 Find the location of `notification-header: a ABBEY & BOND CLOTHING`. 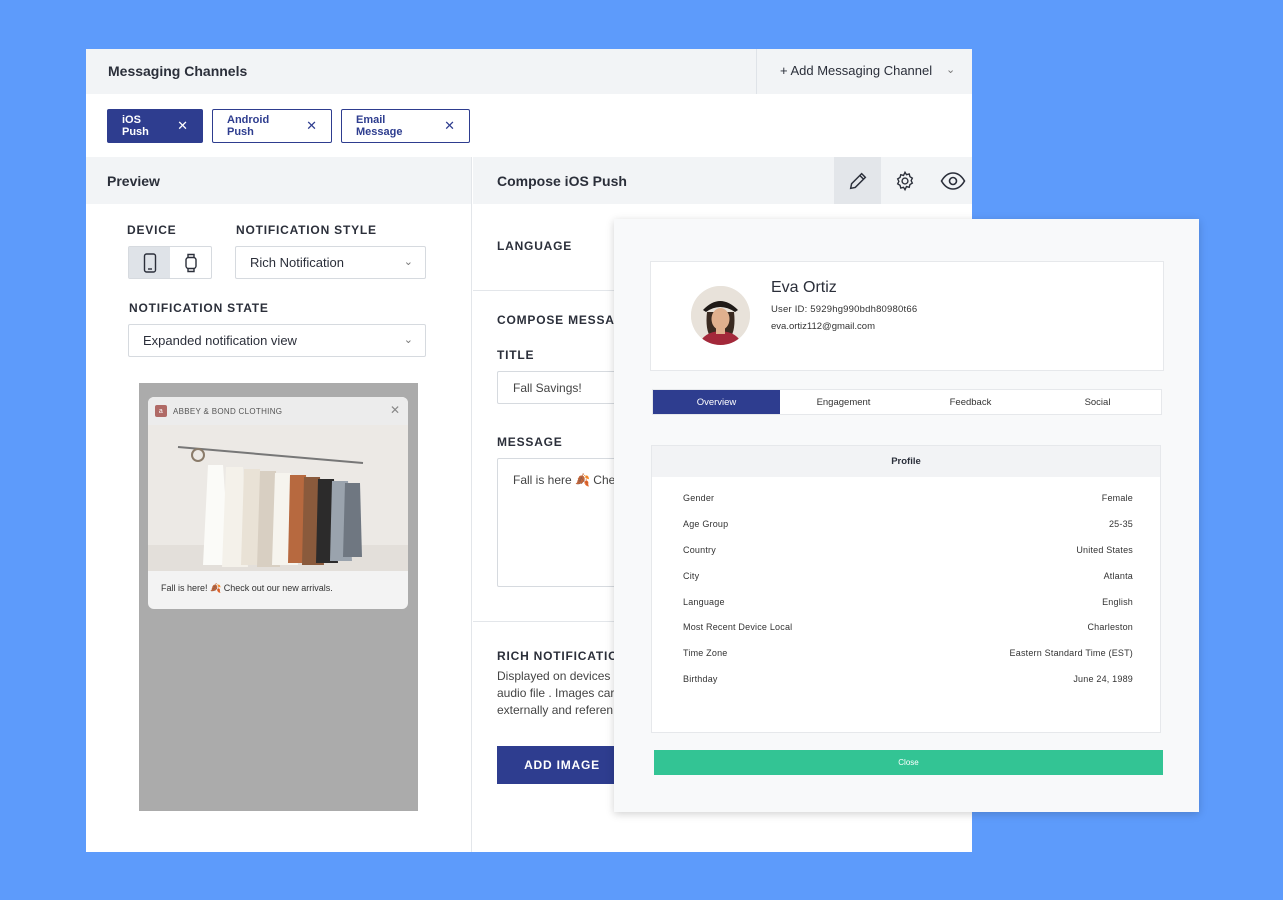

notification-header: a ABBEY & BOND CLOTHING is located at coordinates (278, 411).